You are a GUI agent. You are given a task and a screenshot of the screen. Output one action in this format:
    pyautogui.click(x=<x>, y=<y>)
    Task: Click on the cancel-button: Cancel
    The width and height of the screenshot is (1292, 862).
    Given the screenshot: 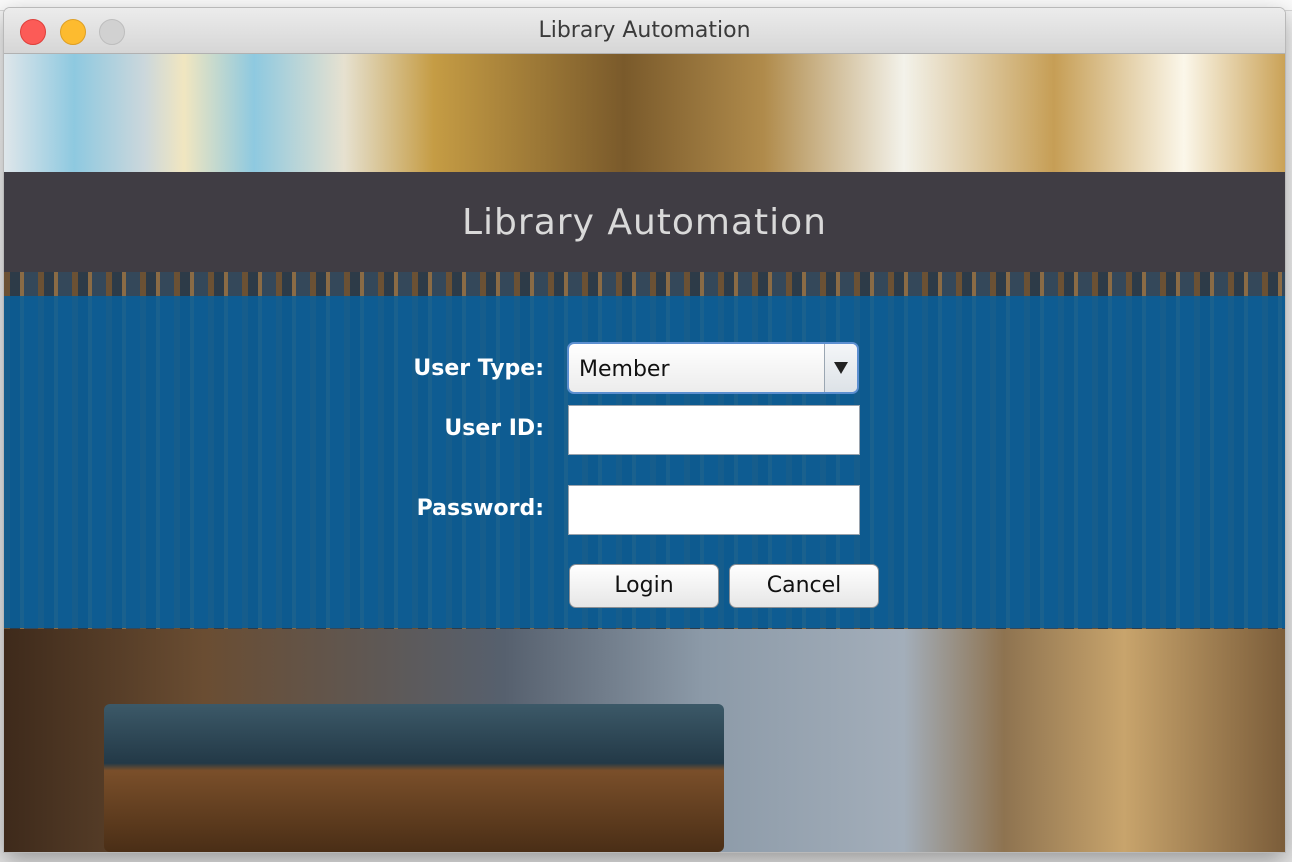 What is the action you would take?
    pyautogui.click(x=804, y=586)
    